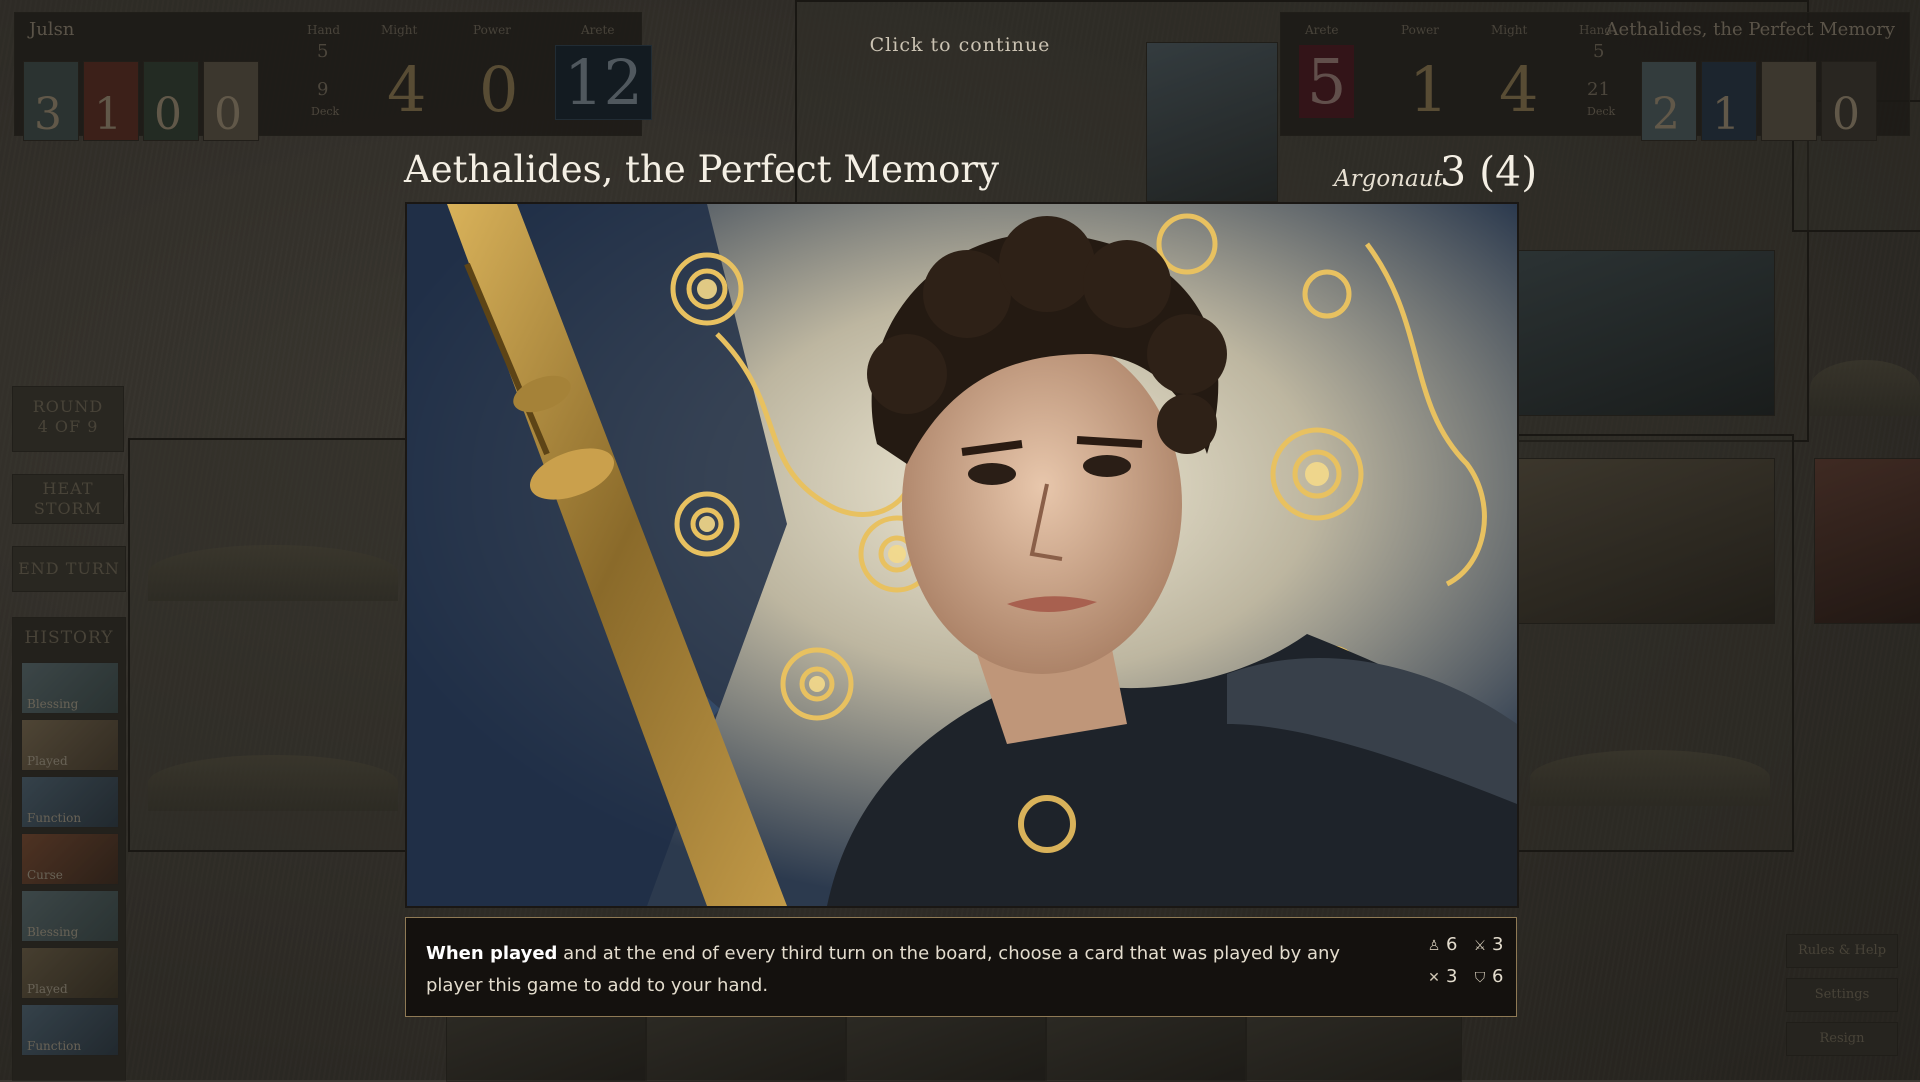 The height and width of the screenshot is (1082, 1920). What do you see at coordinates (1488, 944) in the screenshot?
I see `stat-speed: ⚔ 3` at bounding box center [1488, 944].